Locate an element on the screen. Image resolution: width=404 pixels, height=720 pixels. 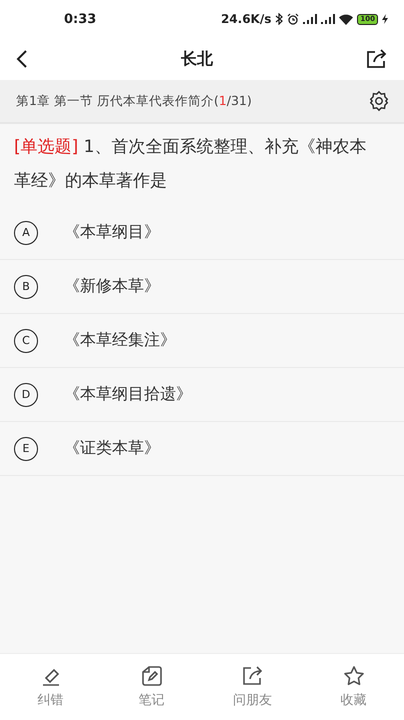
answer-option: E 《证类本草》 is located at coordinates (202, 449).